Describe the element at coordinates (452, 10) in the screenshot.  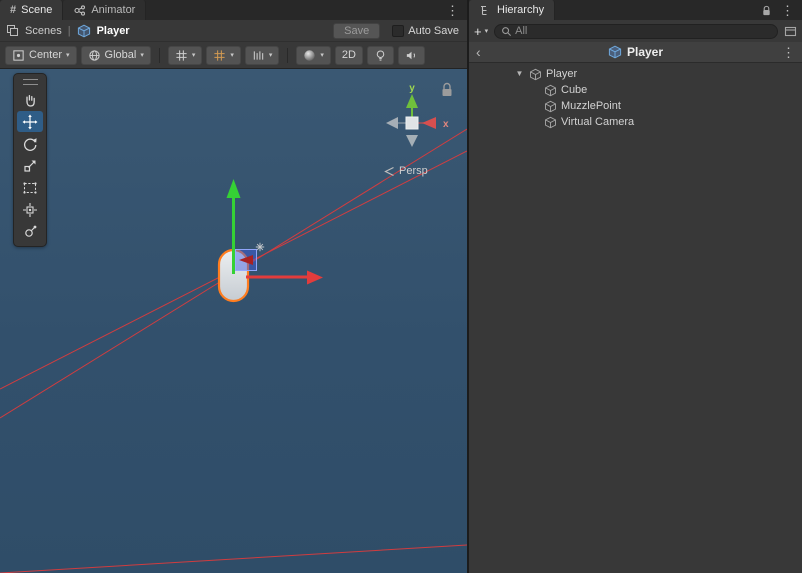
I see `scene-pane-menu-icon: ⋮` at that location.